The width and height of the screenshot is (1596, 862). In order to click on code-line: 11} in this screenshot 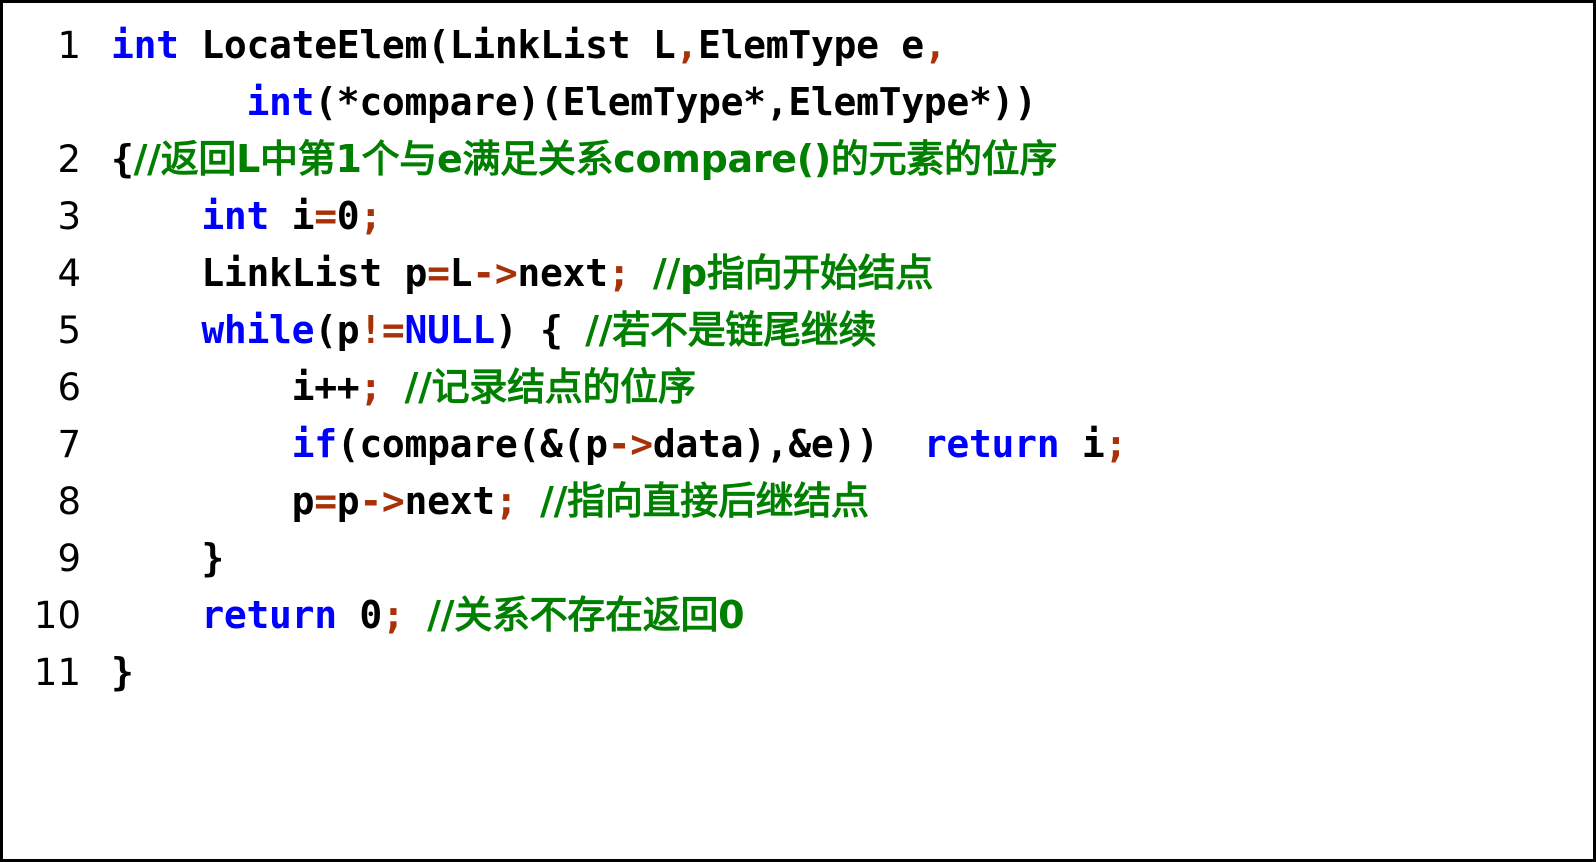, I will do `click(798, 672)`.